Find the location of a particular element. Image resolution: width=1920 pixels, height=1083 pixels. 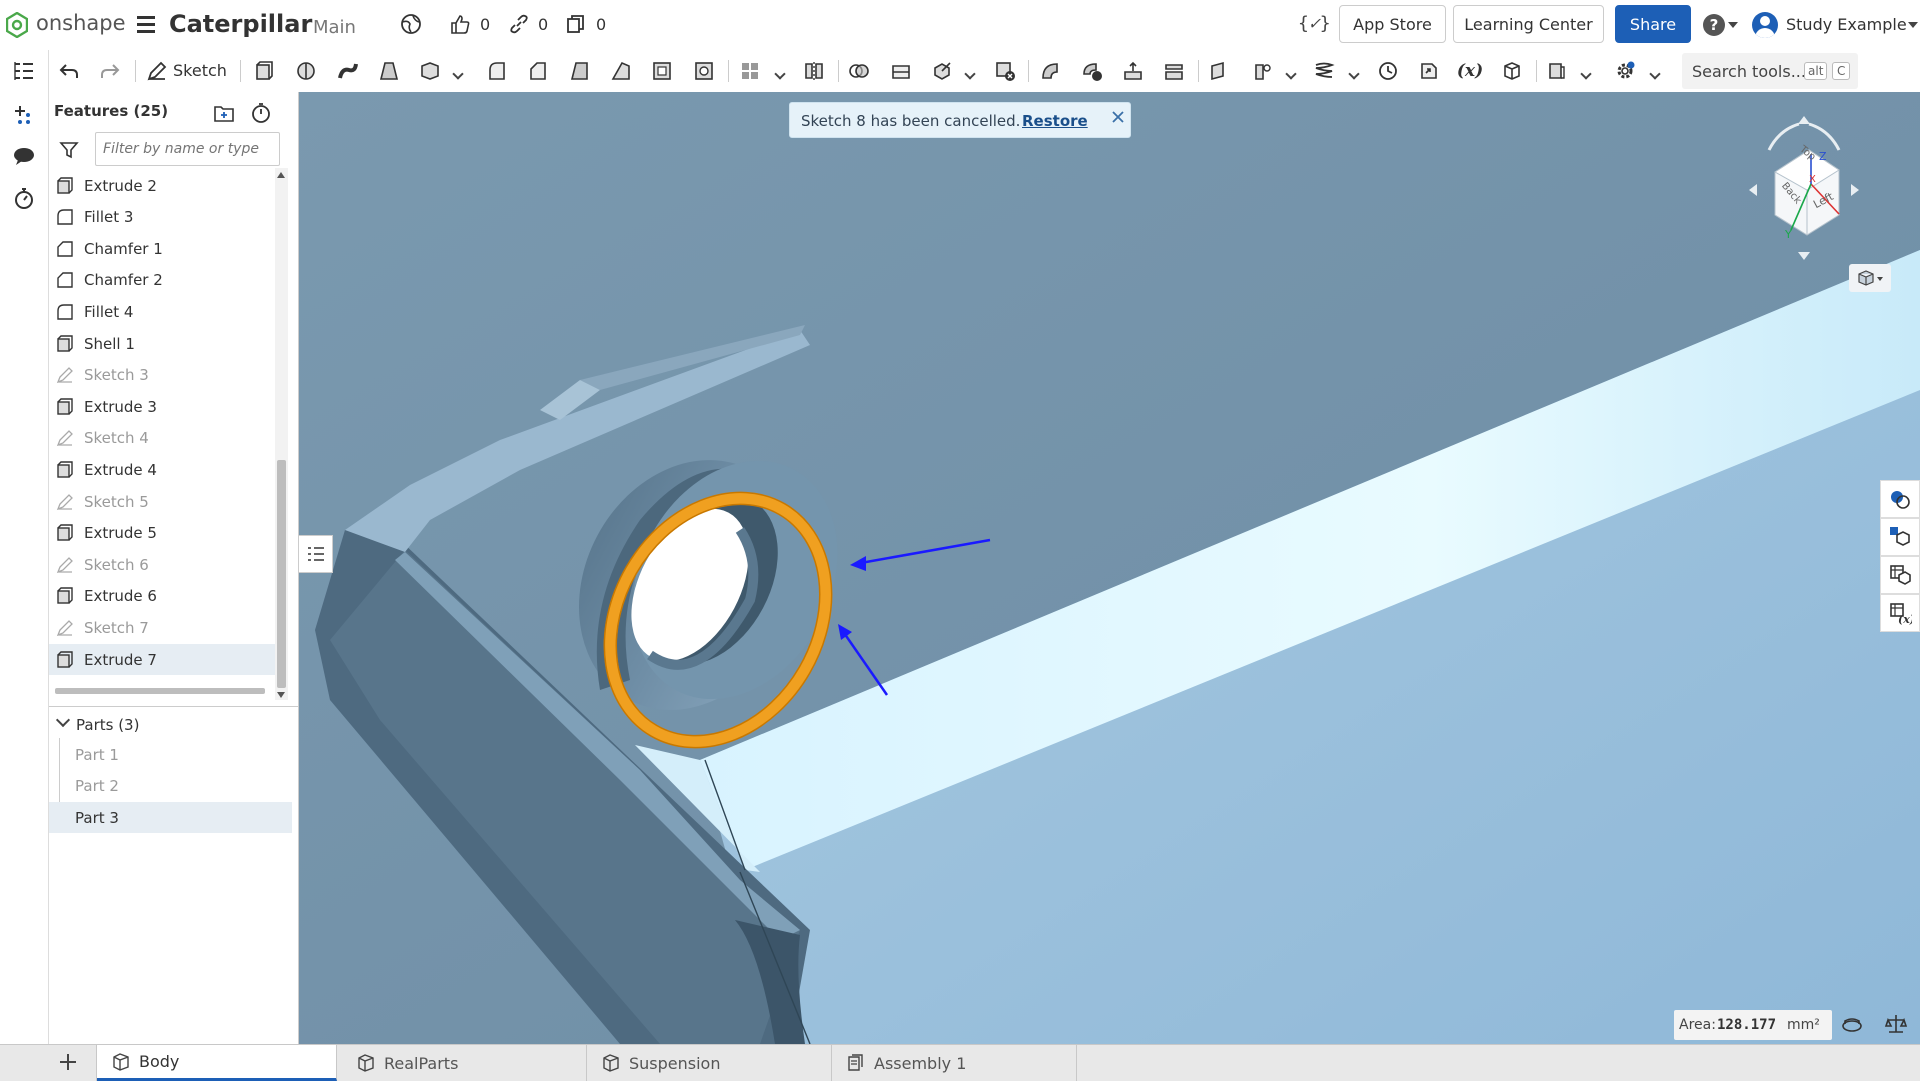

view-options-button is located at coordinates (1870, 278).